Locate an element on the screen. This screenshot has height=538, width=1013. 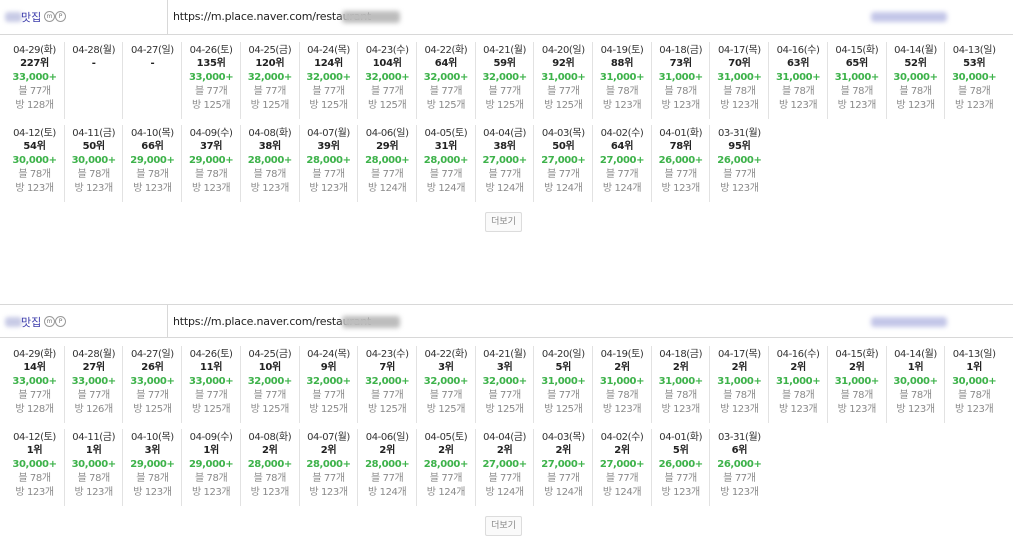
day-rank: 31위 is located at coordinates (446, 146).